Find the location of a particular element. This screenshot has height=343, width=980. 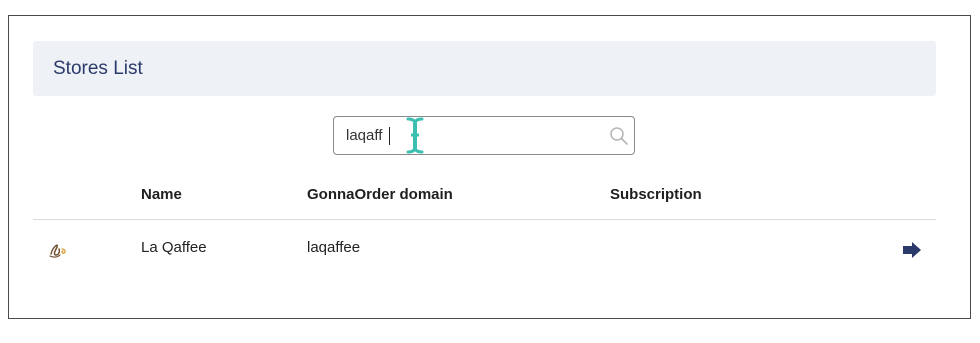

store-name: La Qaffee is located at coordinates (174, 247).